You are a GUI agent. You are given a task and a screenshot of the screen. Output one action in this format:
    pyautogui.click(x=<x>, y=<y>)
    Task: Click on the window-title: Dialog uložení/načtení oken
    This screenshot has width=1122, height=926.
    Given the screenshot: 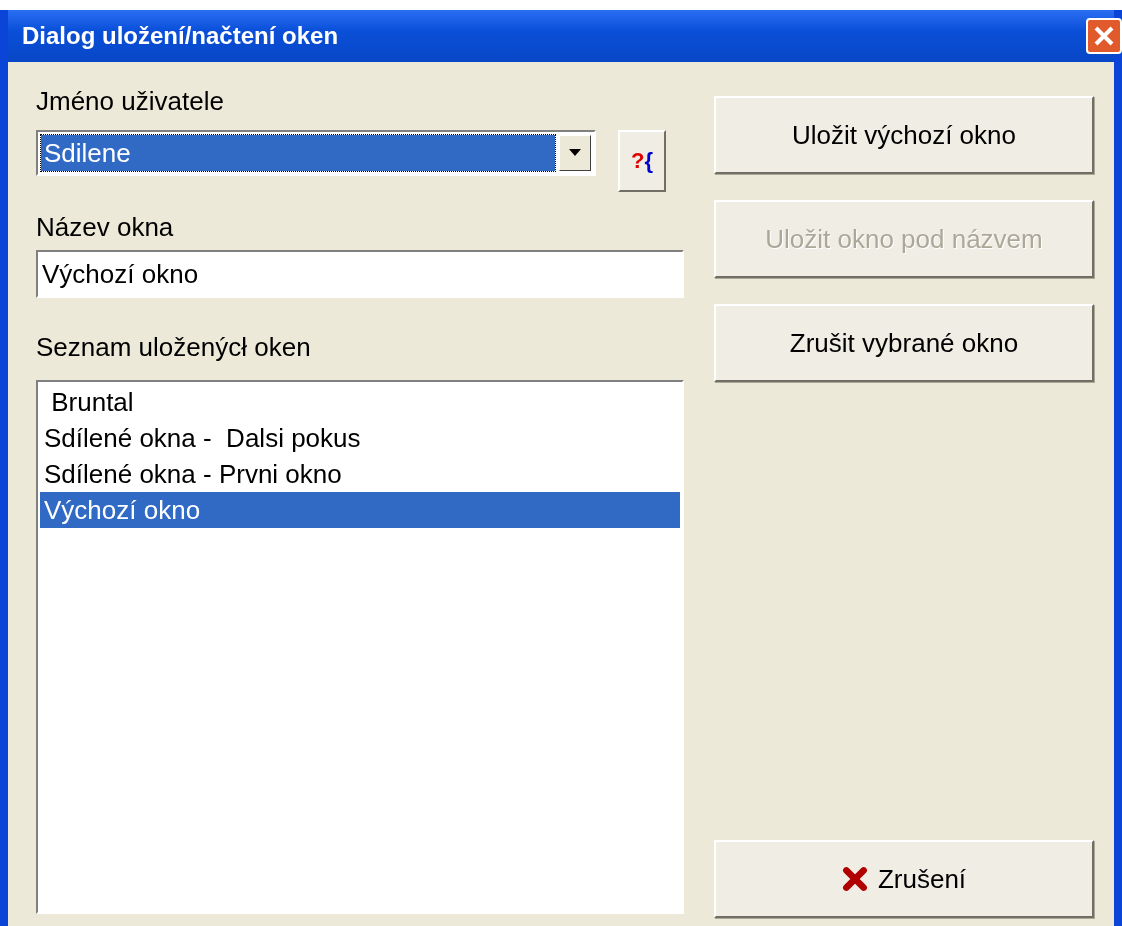 What is the action you would take?
    pyautogui.click(x=180, y=36)
    